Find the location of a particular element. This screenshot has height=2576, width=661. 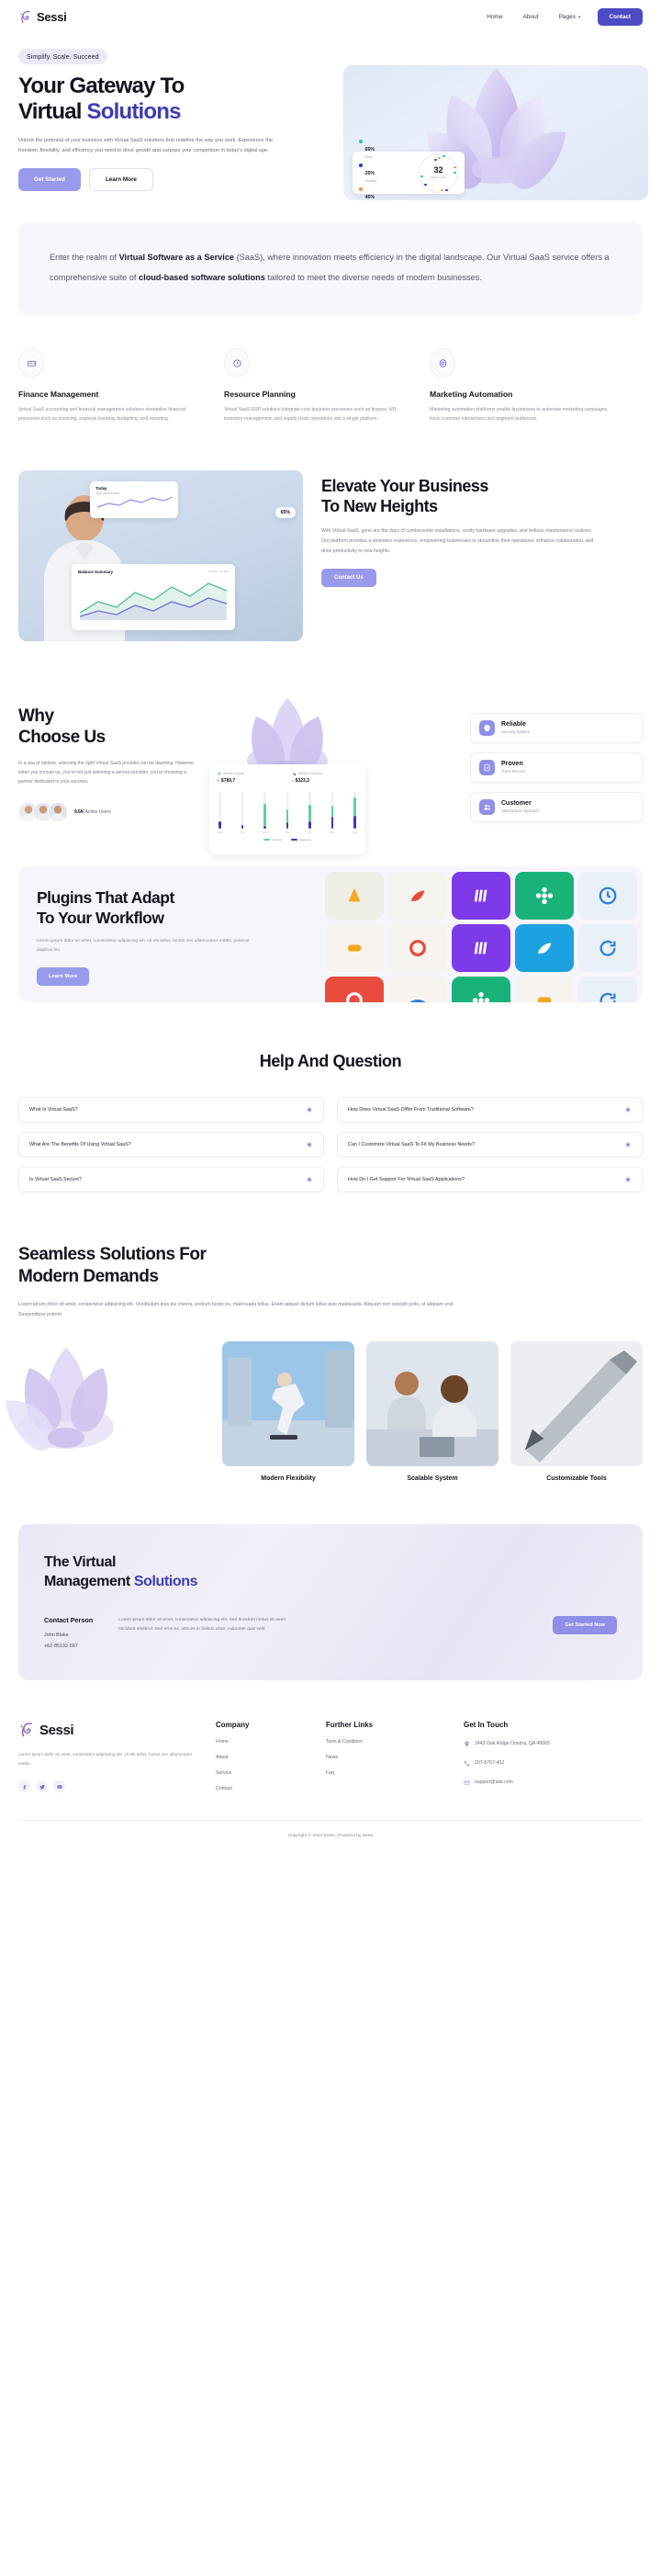

youtube-icon is located at coordinates (59, 1786).